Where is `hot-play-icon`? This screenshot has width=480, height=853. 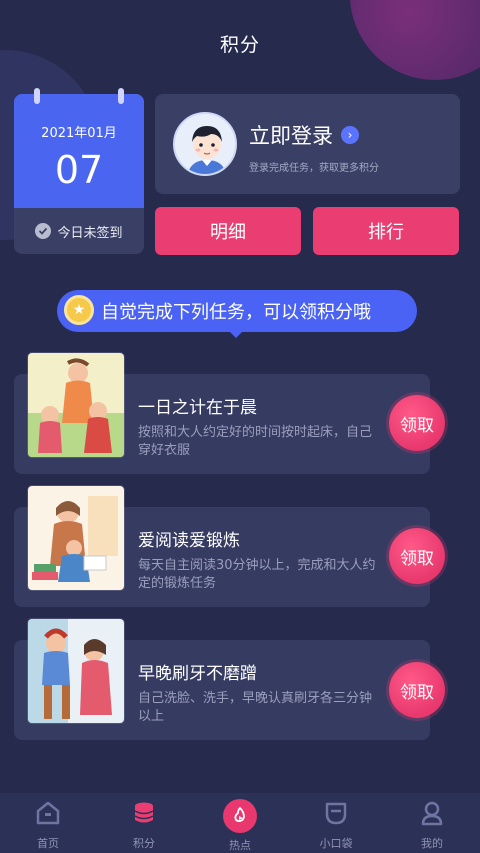 hot-play-icon is located at coordinates (240, 816).